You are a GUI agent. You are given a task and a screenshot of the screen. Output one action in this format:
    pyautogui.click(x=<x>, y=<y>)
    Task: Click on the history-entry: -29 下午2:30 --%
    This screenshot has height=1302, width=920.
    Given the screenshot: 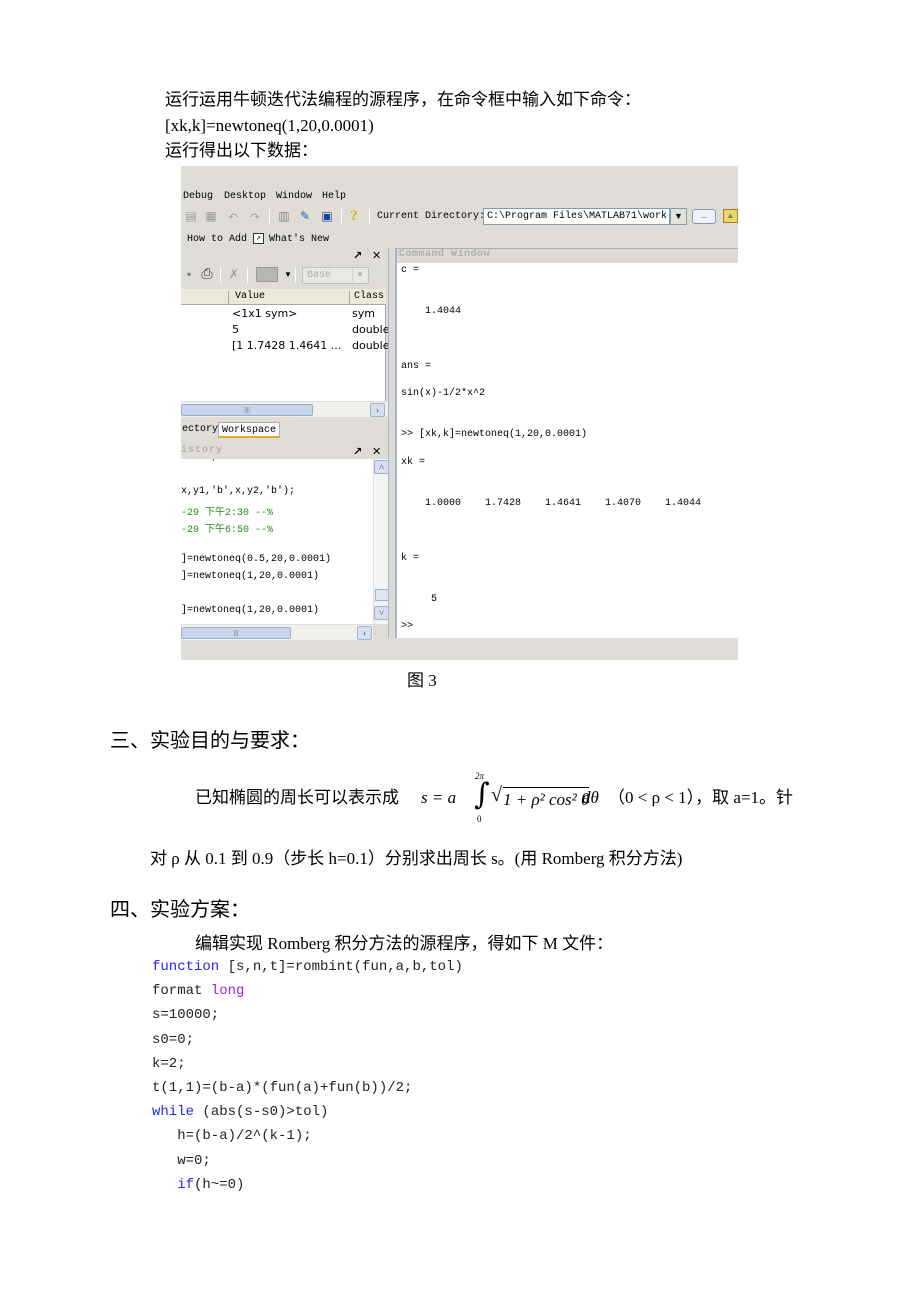 What is the action you would take?
    pyautogui.click(x=227, y=511)
    